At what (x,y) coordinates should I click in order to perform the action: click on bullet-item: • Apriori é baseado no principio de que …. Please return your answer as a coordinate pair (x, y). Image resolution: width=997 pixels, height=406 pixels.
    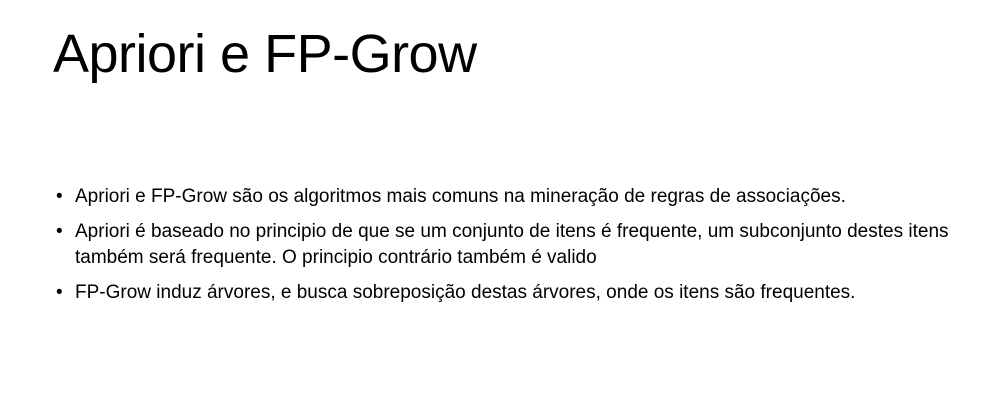
    Looking at the image, I should click on (516, 245).